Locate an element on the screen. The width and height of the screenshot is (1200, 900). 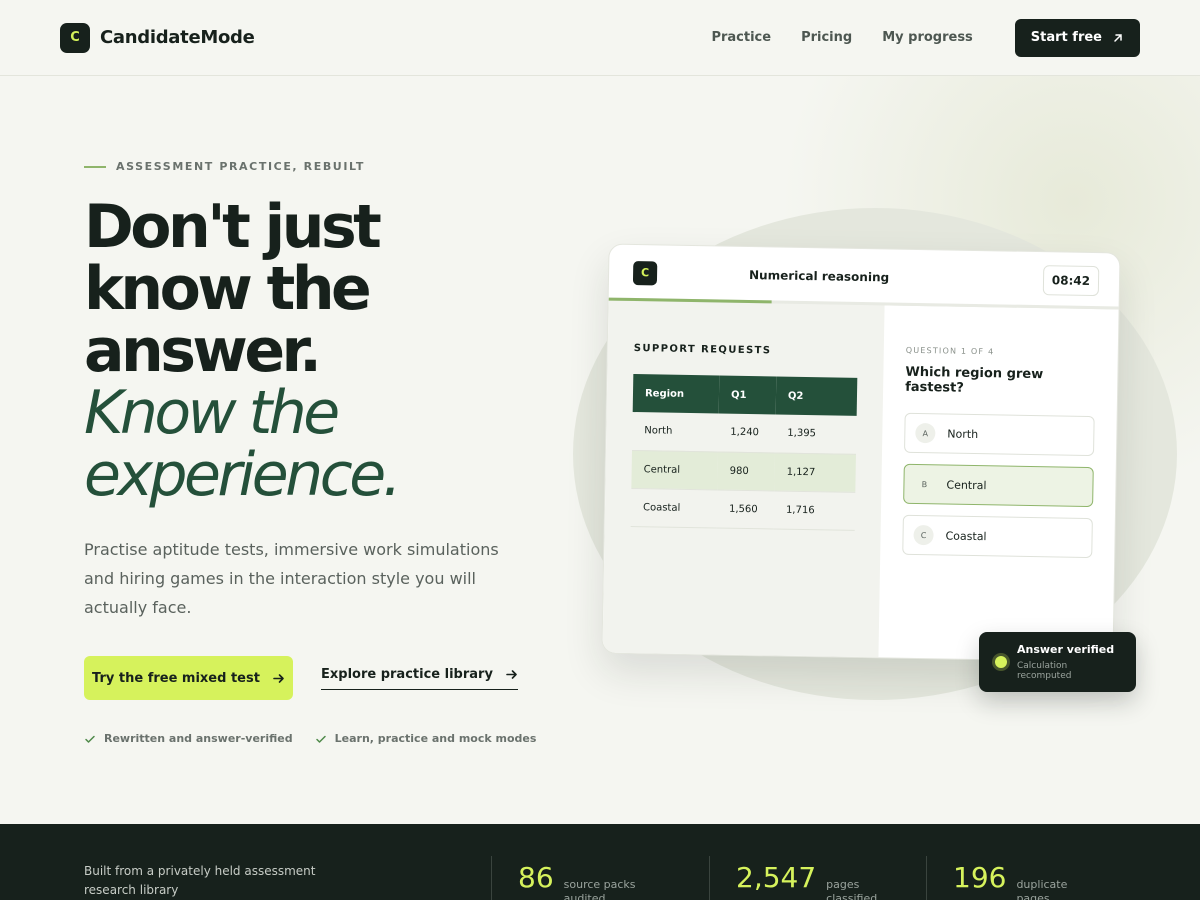
table-cell: North is located at coordinates (675, 432).